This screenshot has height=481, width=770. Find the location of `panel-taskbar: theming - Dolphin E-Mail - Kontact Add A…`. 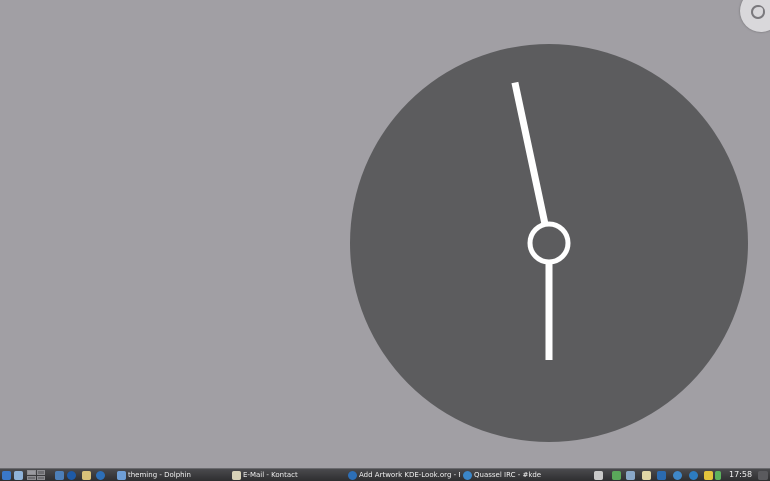

panel-taskbar: theming - Dolphin E-Mail - Kontact Add A… is located at coordinates (385, 474).